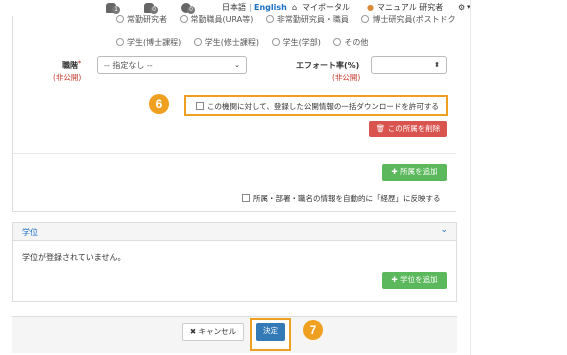 This screenshot has width=567, height=355. I want to click on lang-ja-link: 日本語, so click(234, 7).